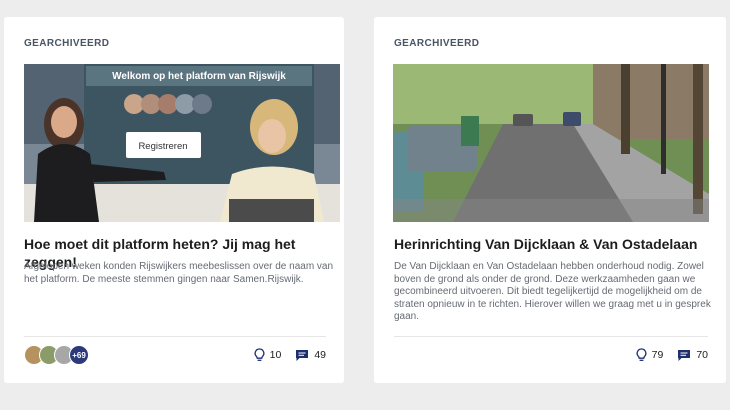 The image size is (730, 410). I want to click on comments-count: 49, so click(320, 355).